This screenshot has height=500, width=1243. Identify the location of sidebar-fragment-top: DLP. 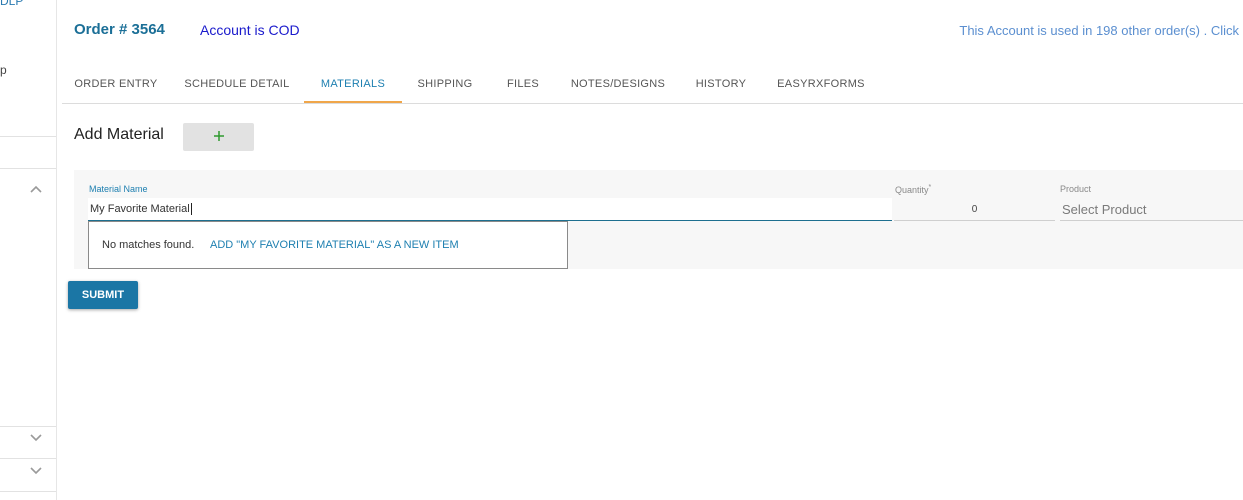
(11, 4).